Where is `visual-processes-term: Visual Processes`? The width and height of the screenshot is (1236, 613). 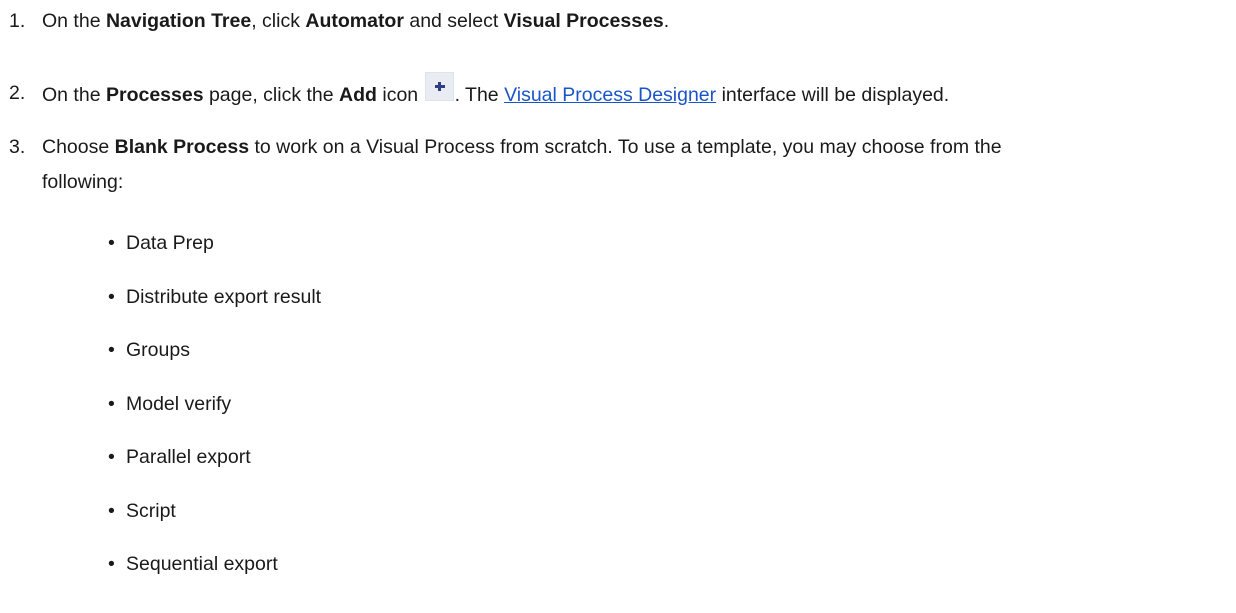
visual-processes-term: Visual Processes is located at coordinates (583, 21).